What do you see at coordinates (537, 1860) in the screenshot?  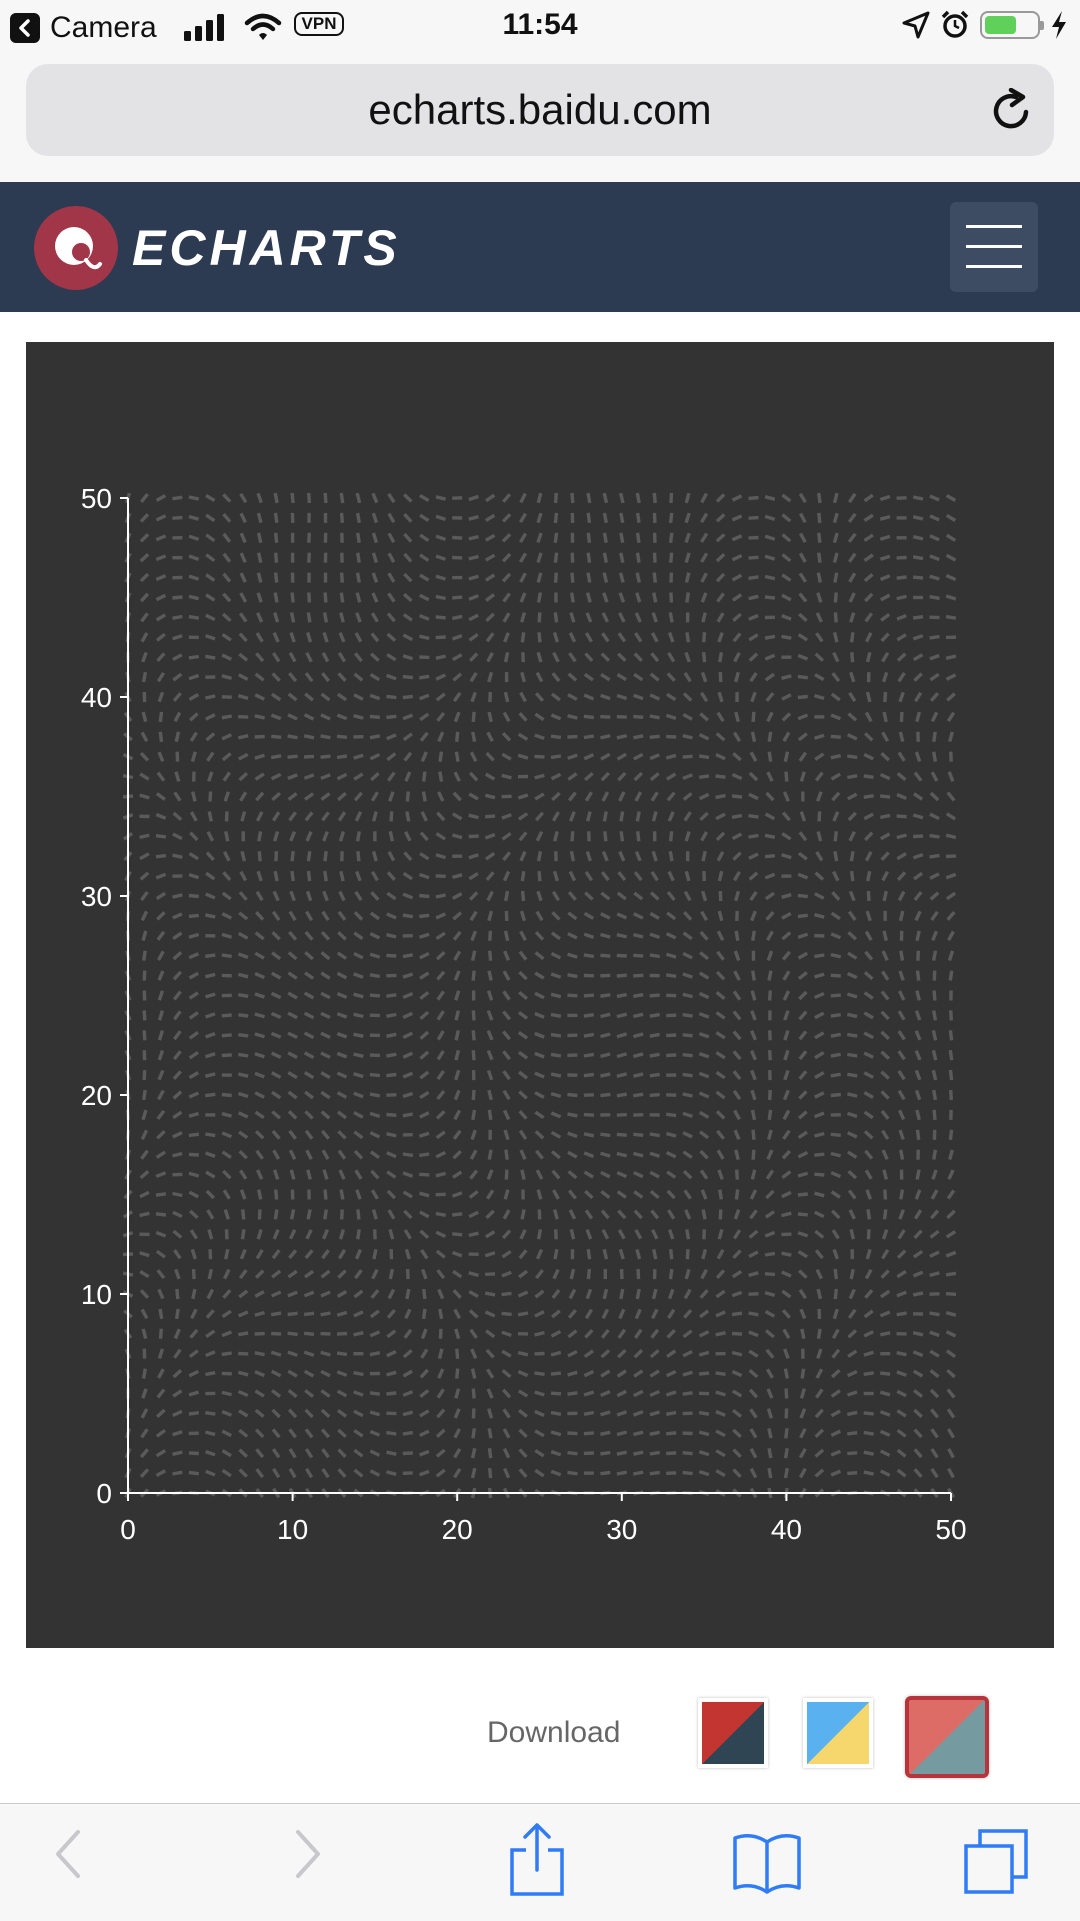 I see `share-icon` at bounding box center [537, 1860].